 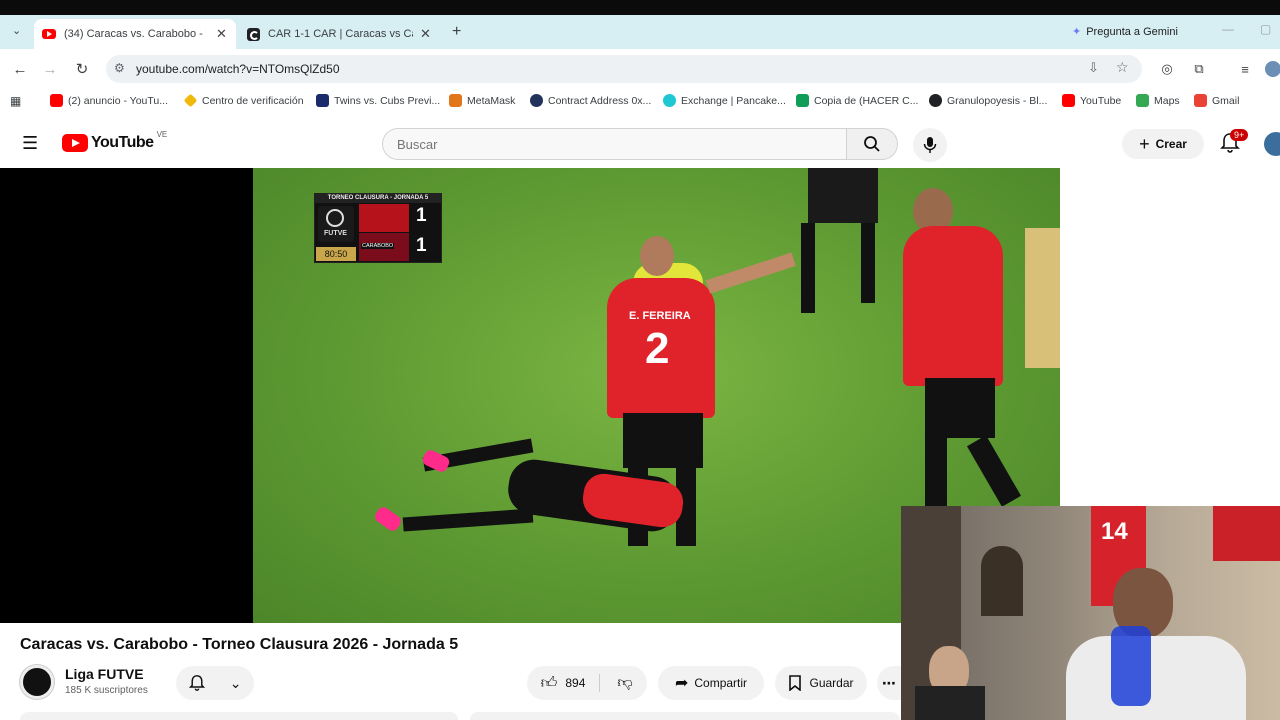 I want to click on bookmark-label: Gmail, so click(x=1226, y=100).